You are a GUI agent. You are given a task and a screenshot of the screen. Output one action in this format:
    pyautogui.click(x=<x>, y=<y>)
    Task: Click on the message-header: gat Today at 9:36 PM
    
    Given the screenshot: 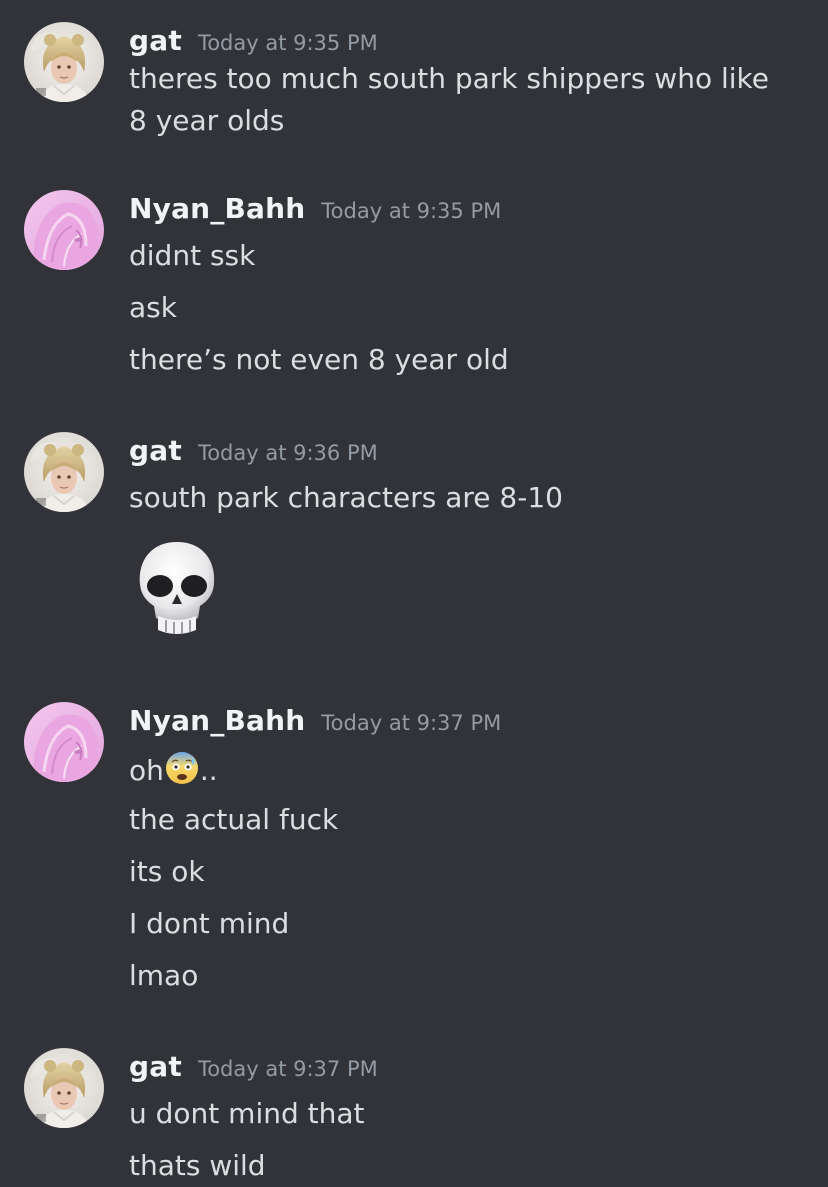 What is the action you would take?
    pyautogui.click(x=253, y=450)
    